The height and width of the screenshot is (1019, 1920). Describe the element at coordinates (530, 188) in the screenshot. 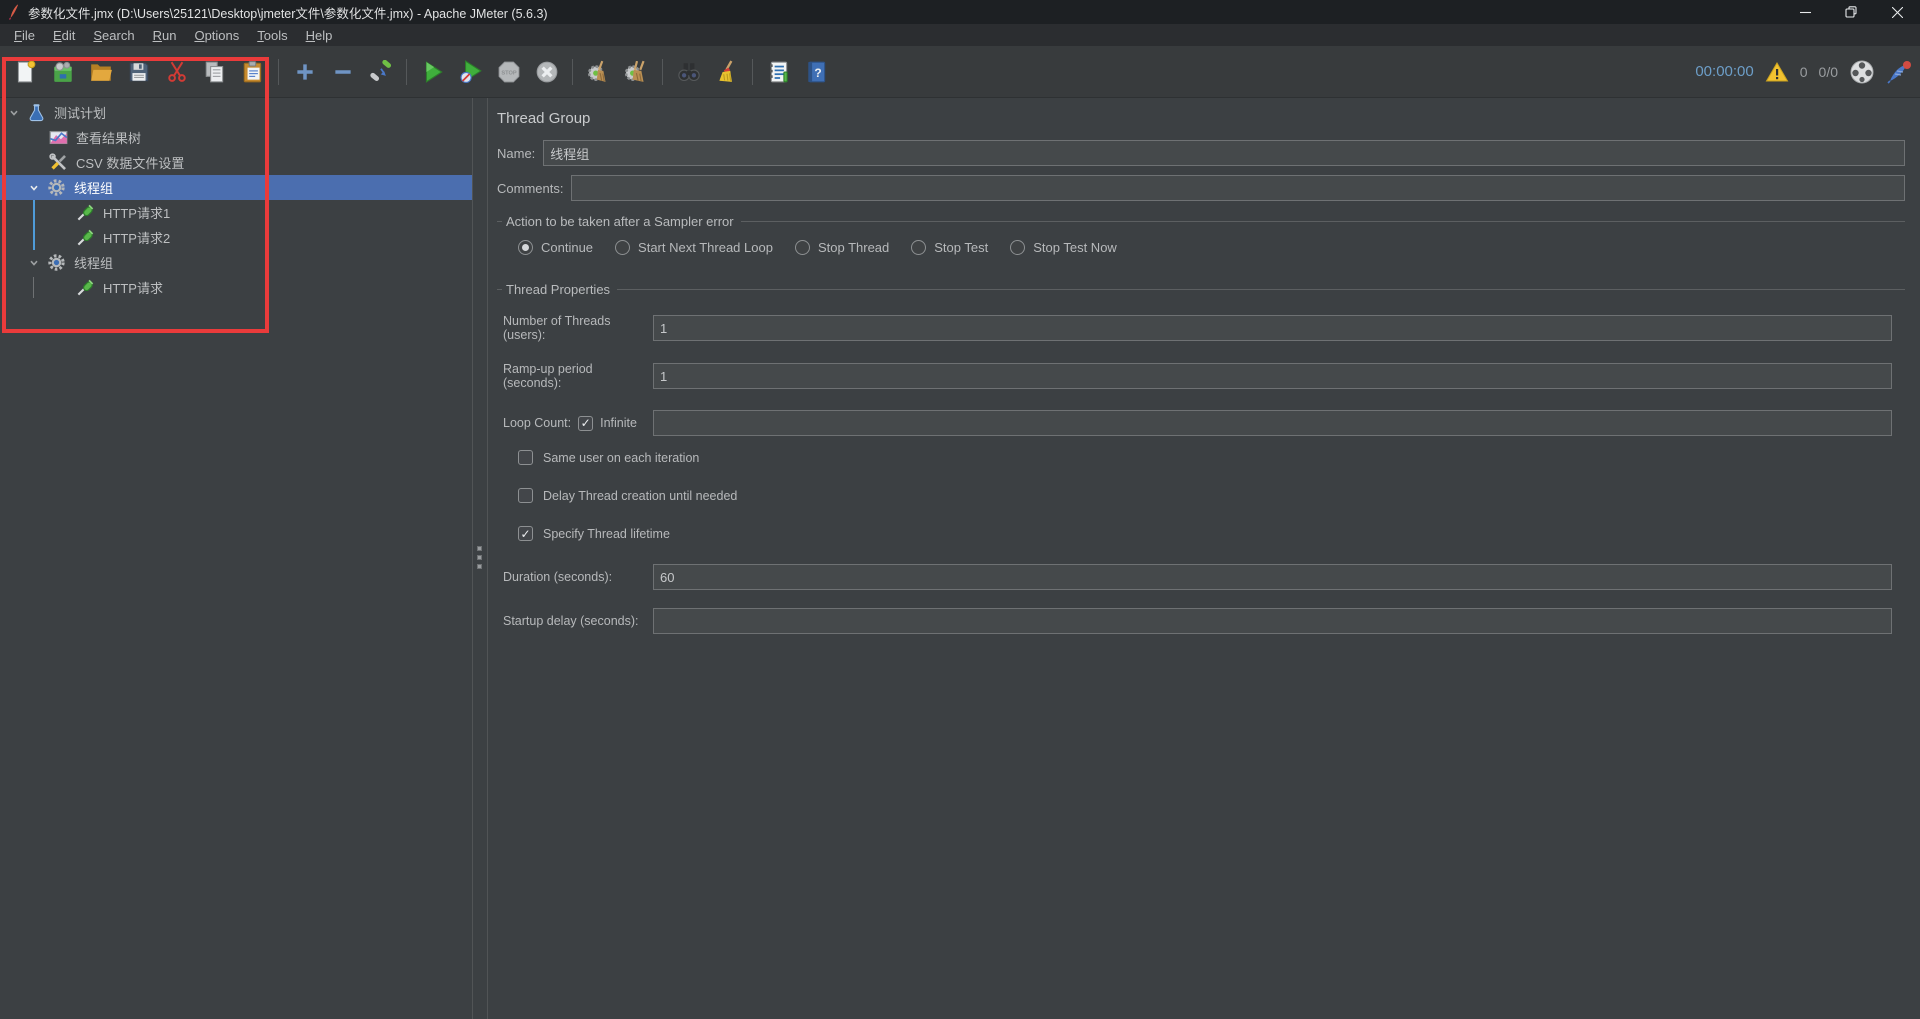

I see `comments-label: Comments:` at that location.